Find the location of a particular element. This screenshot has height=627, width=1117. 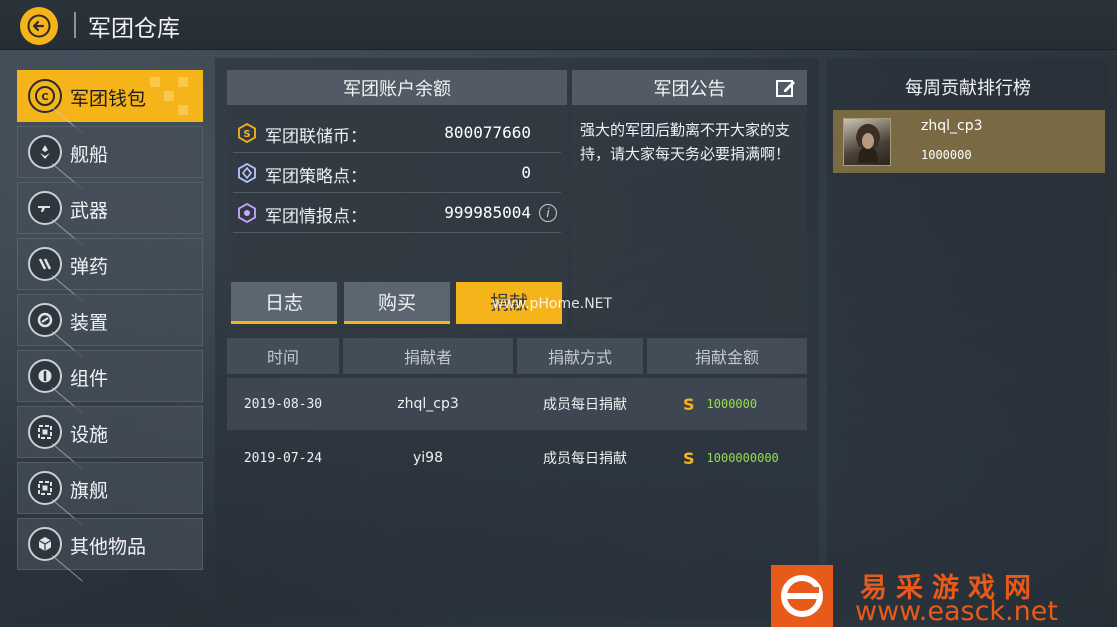

nav-item-wallet: C 军团钱包 is located at coordinates (110, 96).